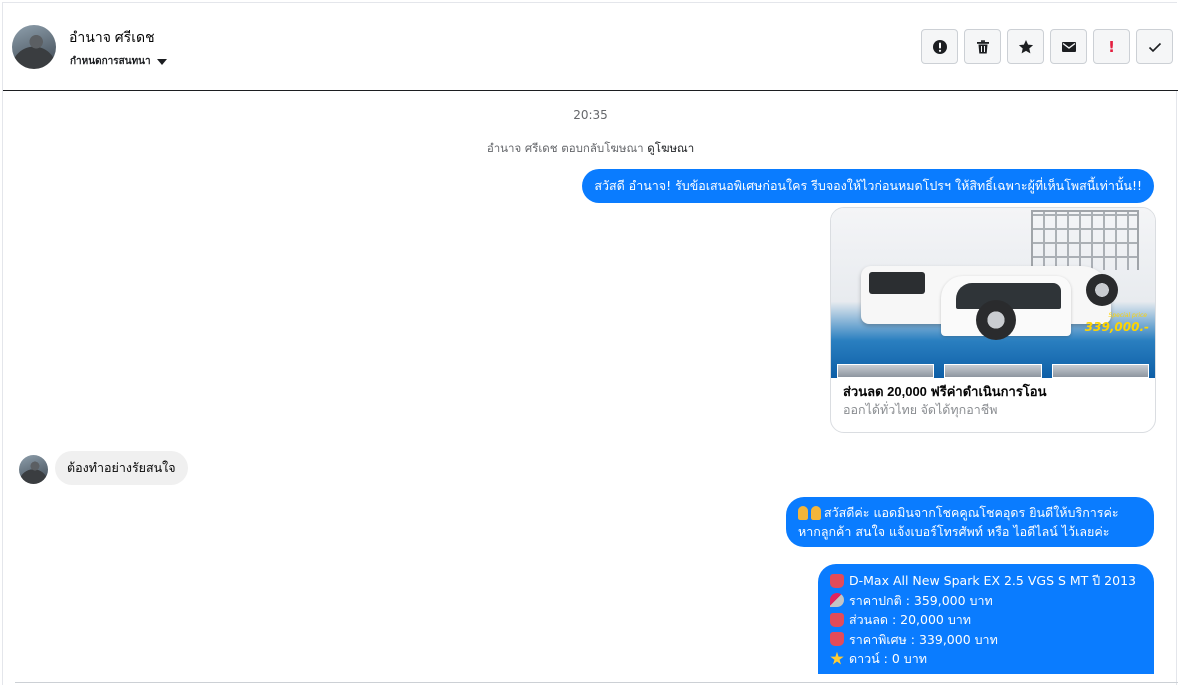 This screenshot has width=1179, height=685. What do you see at coordinates (897, 283) in the screenshot?
I see `truck-grille` at bounding box center [897, 283].